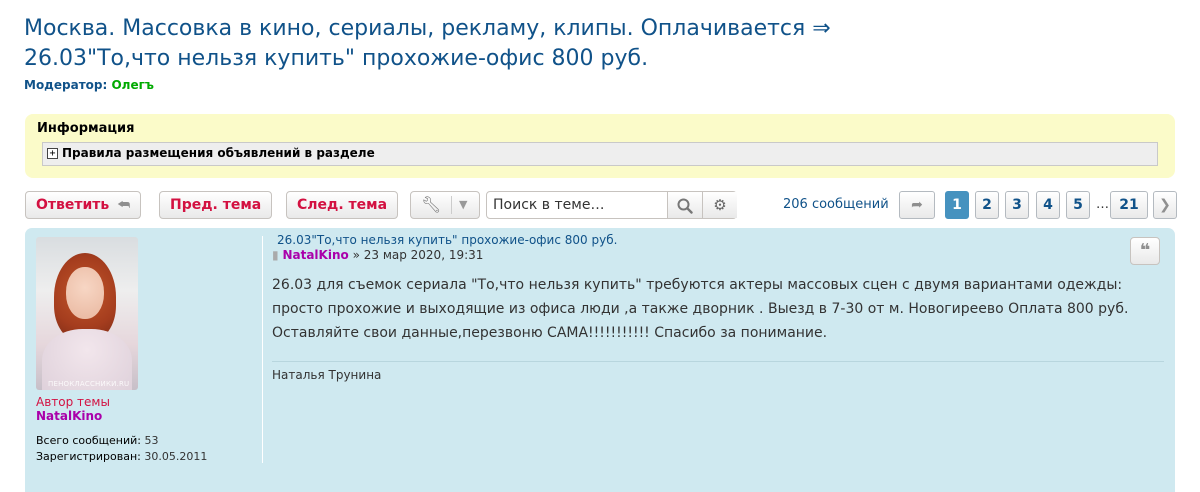 This screenshot has width=1200, height=492. Describe the element at coordinates (88, 440) in the screenshot. I see `posts-label: Всего сообщений:` at that location.